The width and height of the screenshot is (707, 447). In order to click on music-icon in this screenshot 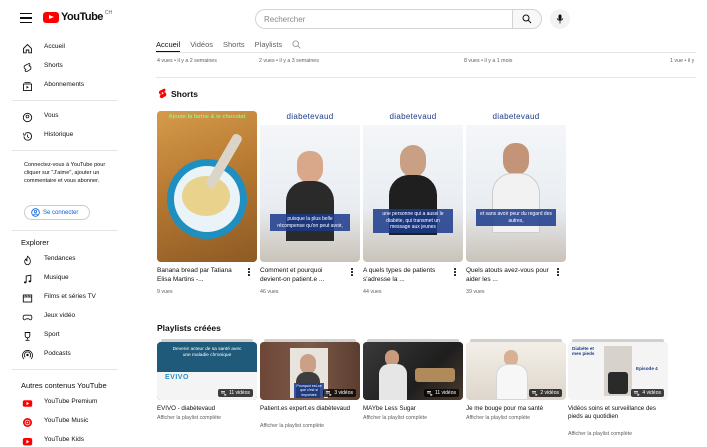, I will do `click(27, 279)`.